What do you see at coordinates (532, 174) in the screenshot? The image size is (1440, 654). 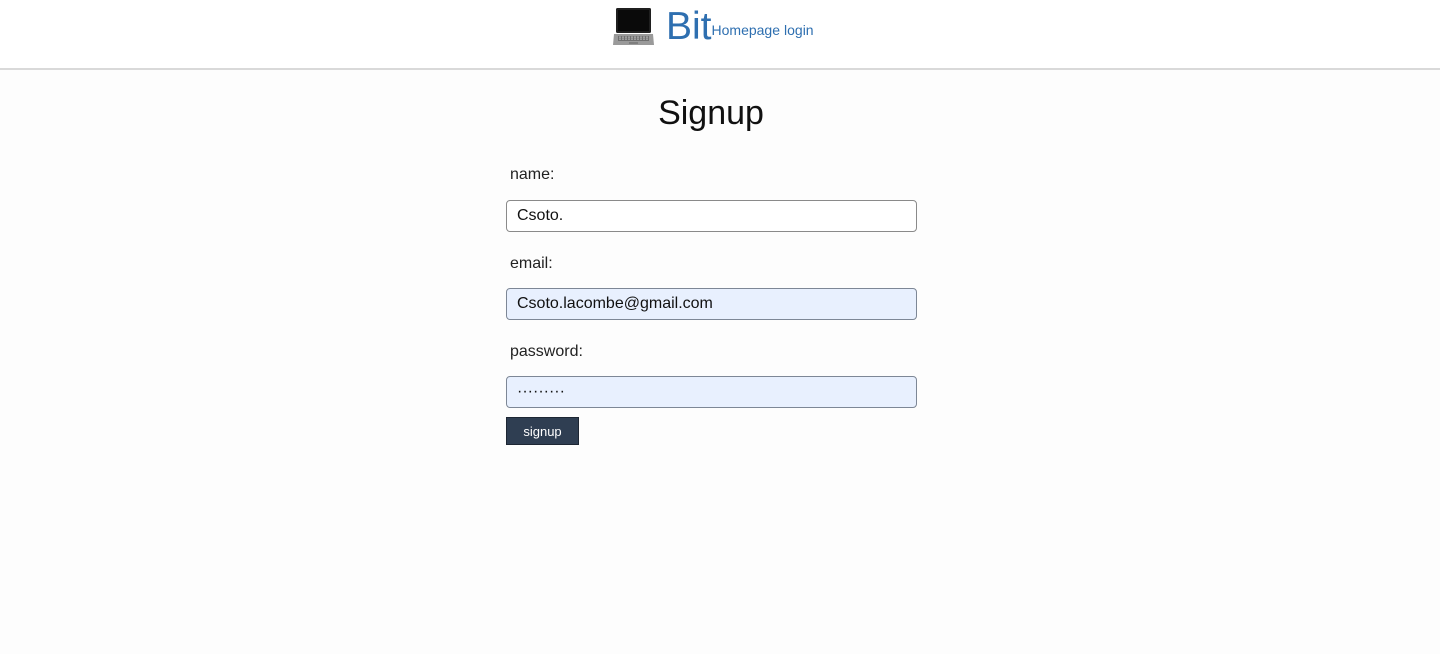 I see `name-label: name:` at bounding box center [532, 174].